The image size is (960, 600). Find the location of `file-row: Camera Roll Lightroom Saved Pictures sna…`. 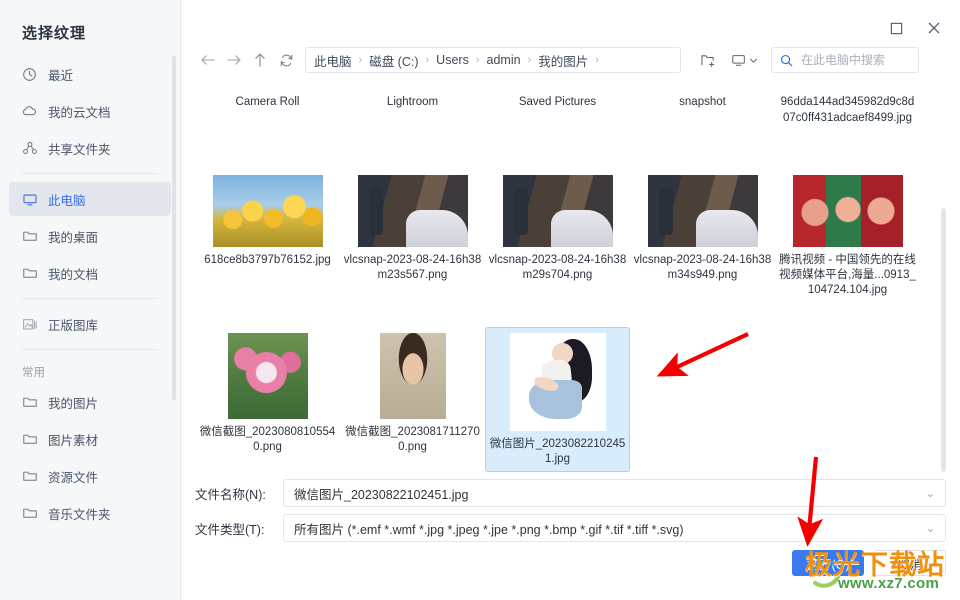

file-row: Camera Roll Lightroom Saved Pictures sna… is located at coordinates (570, 107).